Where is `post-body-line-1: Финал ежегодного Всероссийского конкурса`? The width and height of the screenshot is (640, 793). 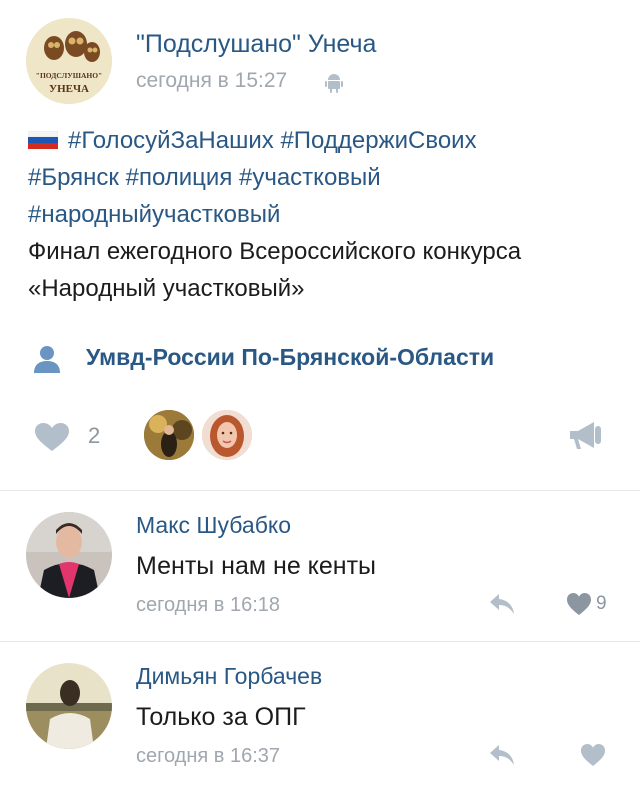
post-body-line-1: Финал ежегодного Всероссийского конкурса is located at coordinates (275, 251).